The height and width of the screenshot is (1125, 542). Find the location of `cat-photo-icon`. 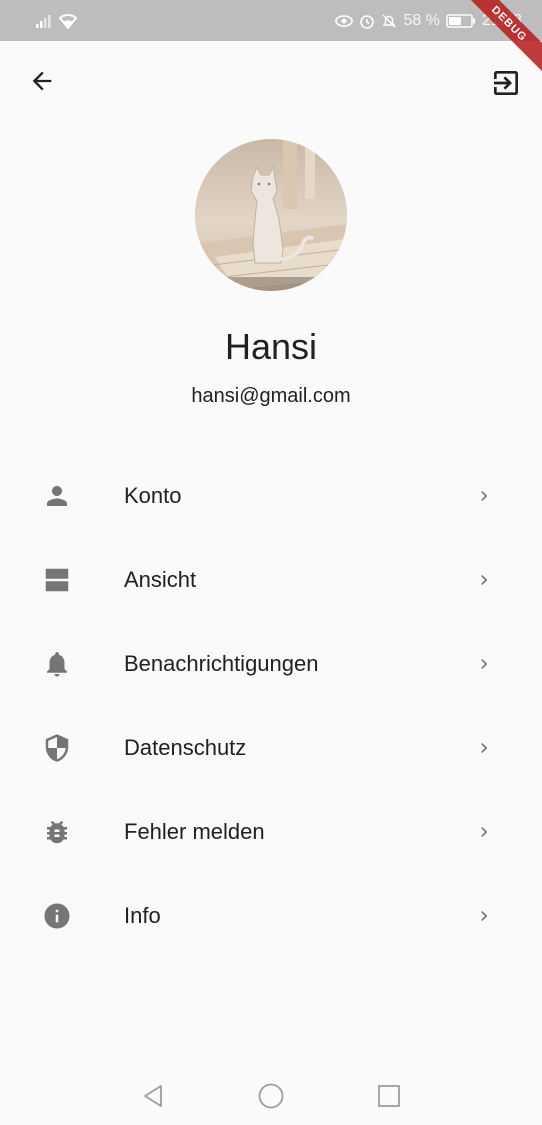

cat-photo-icon is located at coordinates (271, 215).